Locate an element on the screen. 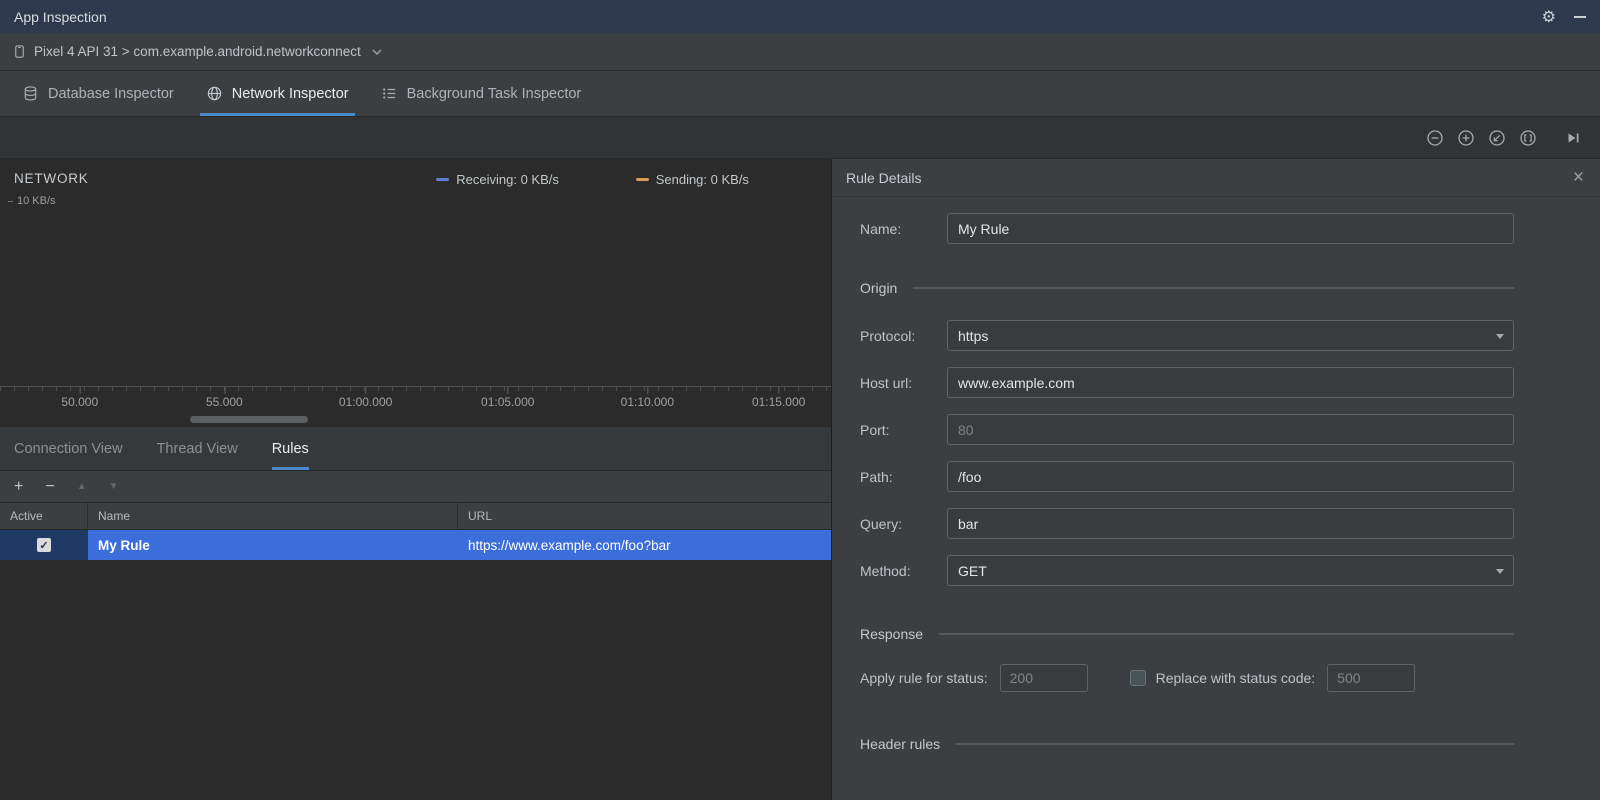  tab-label: Connection View is located at coordinates (68, 448).